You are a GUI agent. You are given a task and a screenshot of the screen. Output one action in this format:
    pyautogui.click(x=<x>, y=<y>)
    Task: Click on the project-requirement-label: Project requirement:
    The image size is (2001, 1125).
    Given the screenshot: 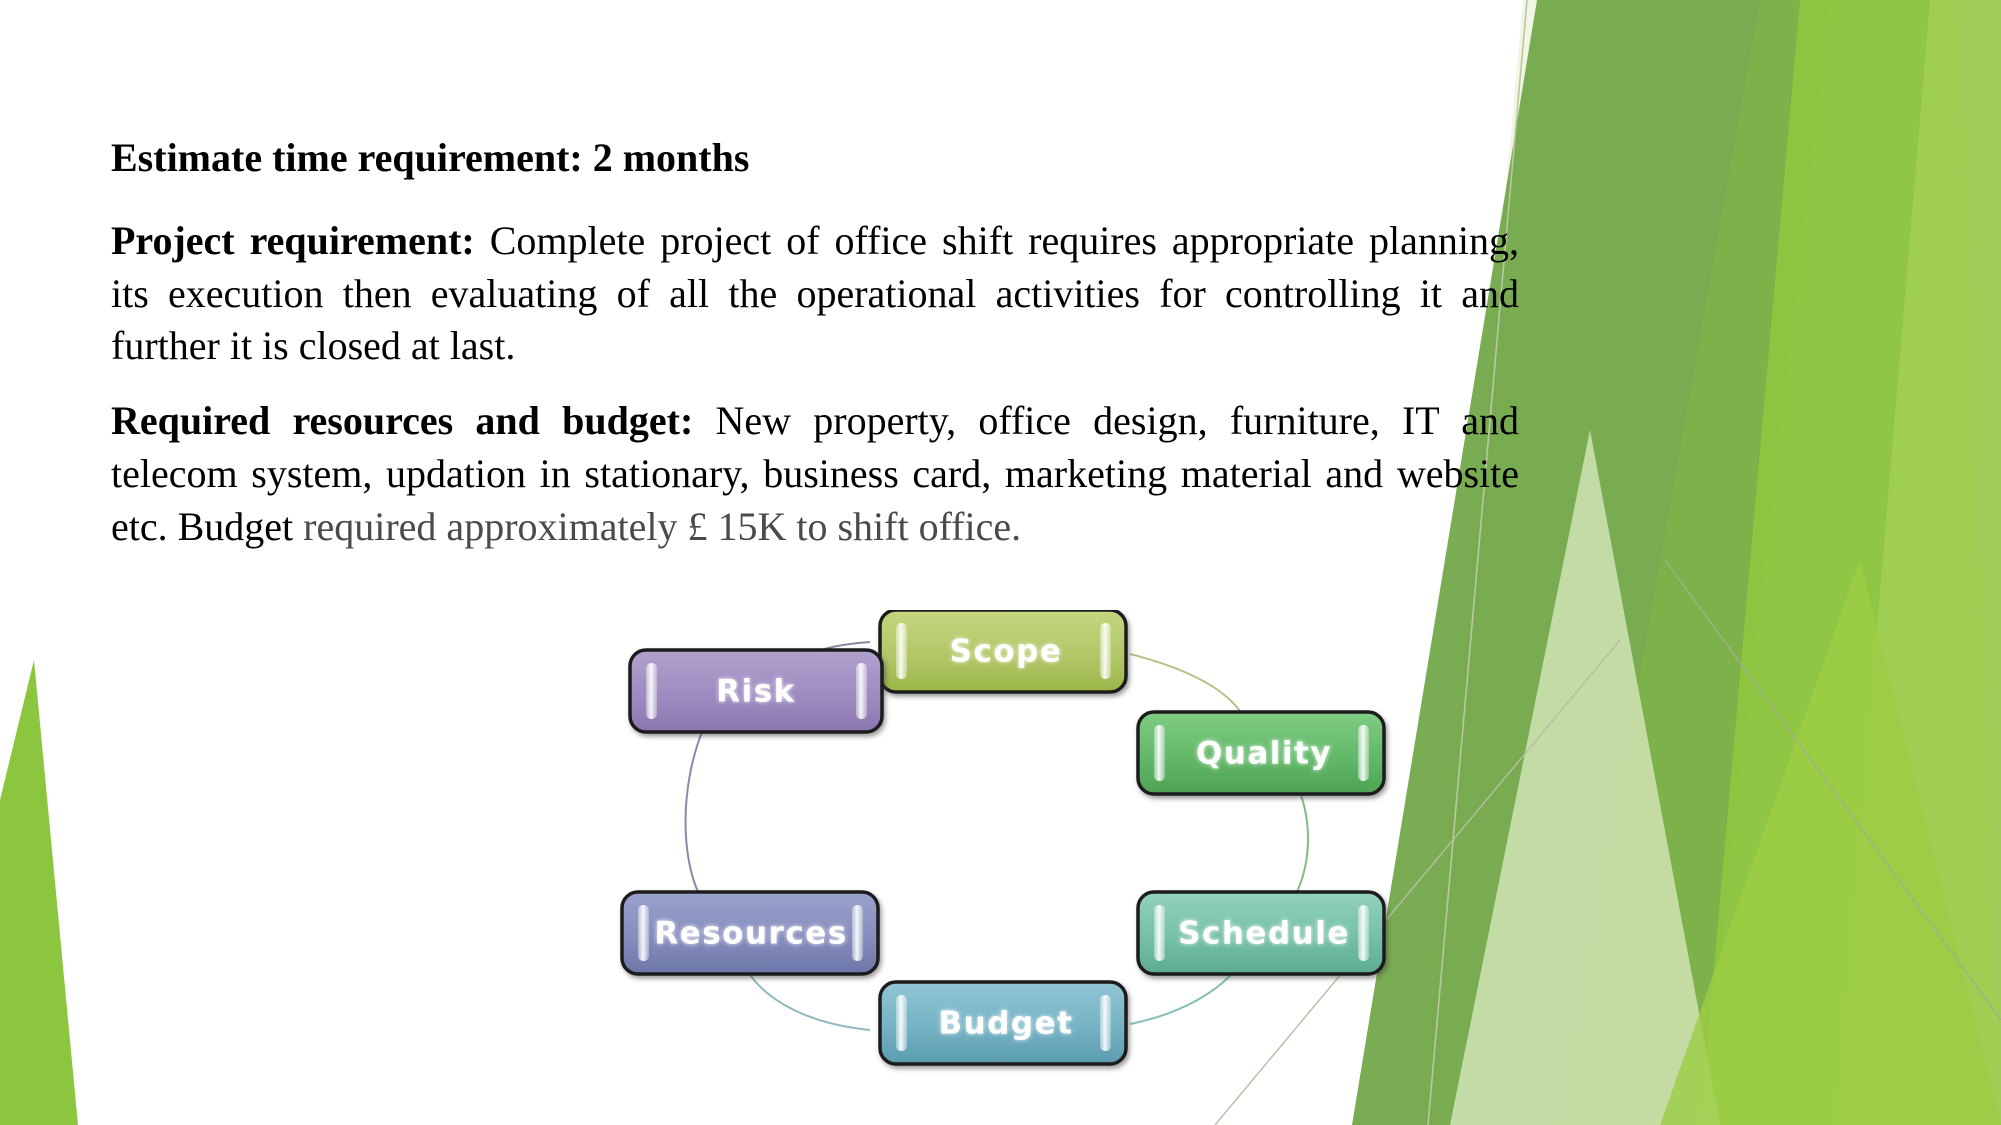 What is the action you would take?
    pyautogui.click(x=293, y=240)
    